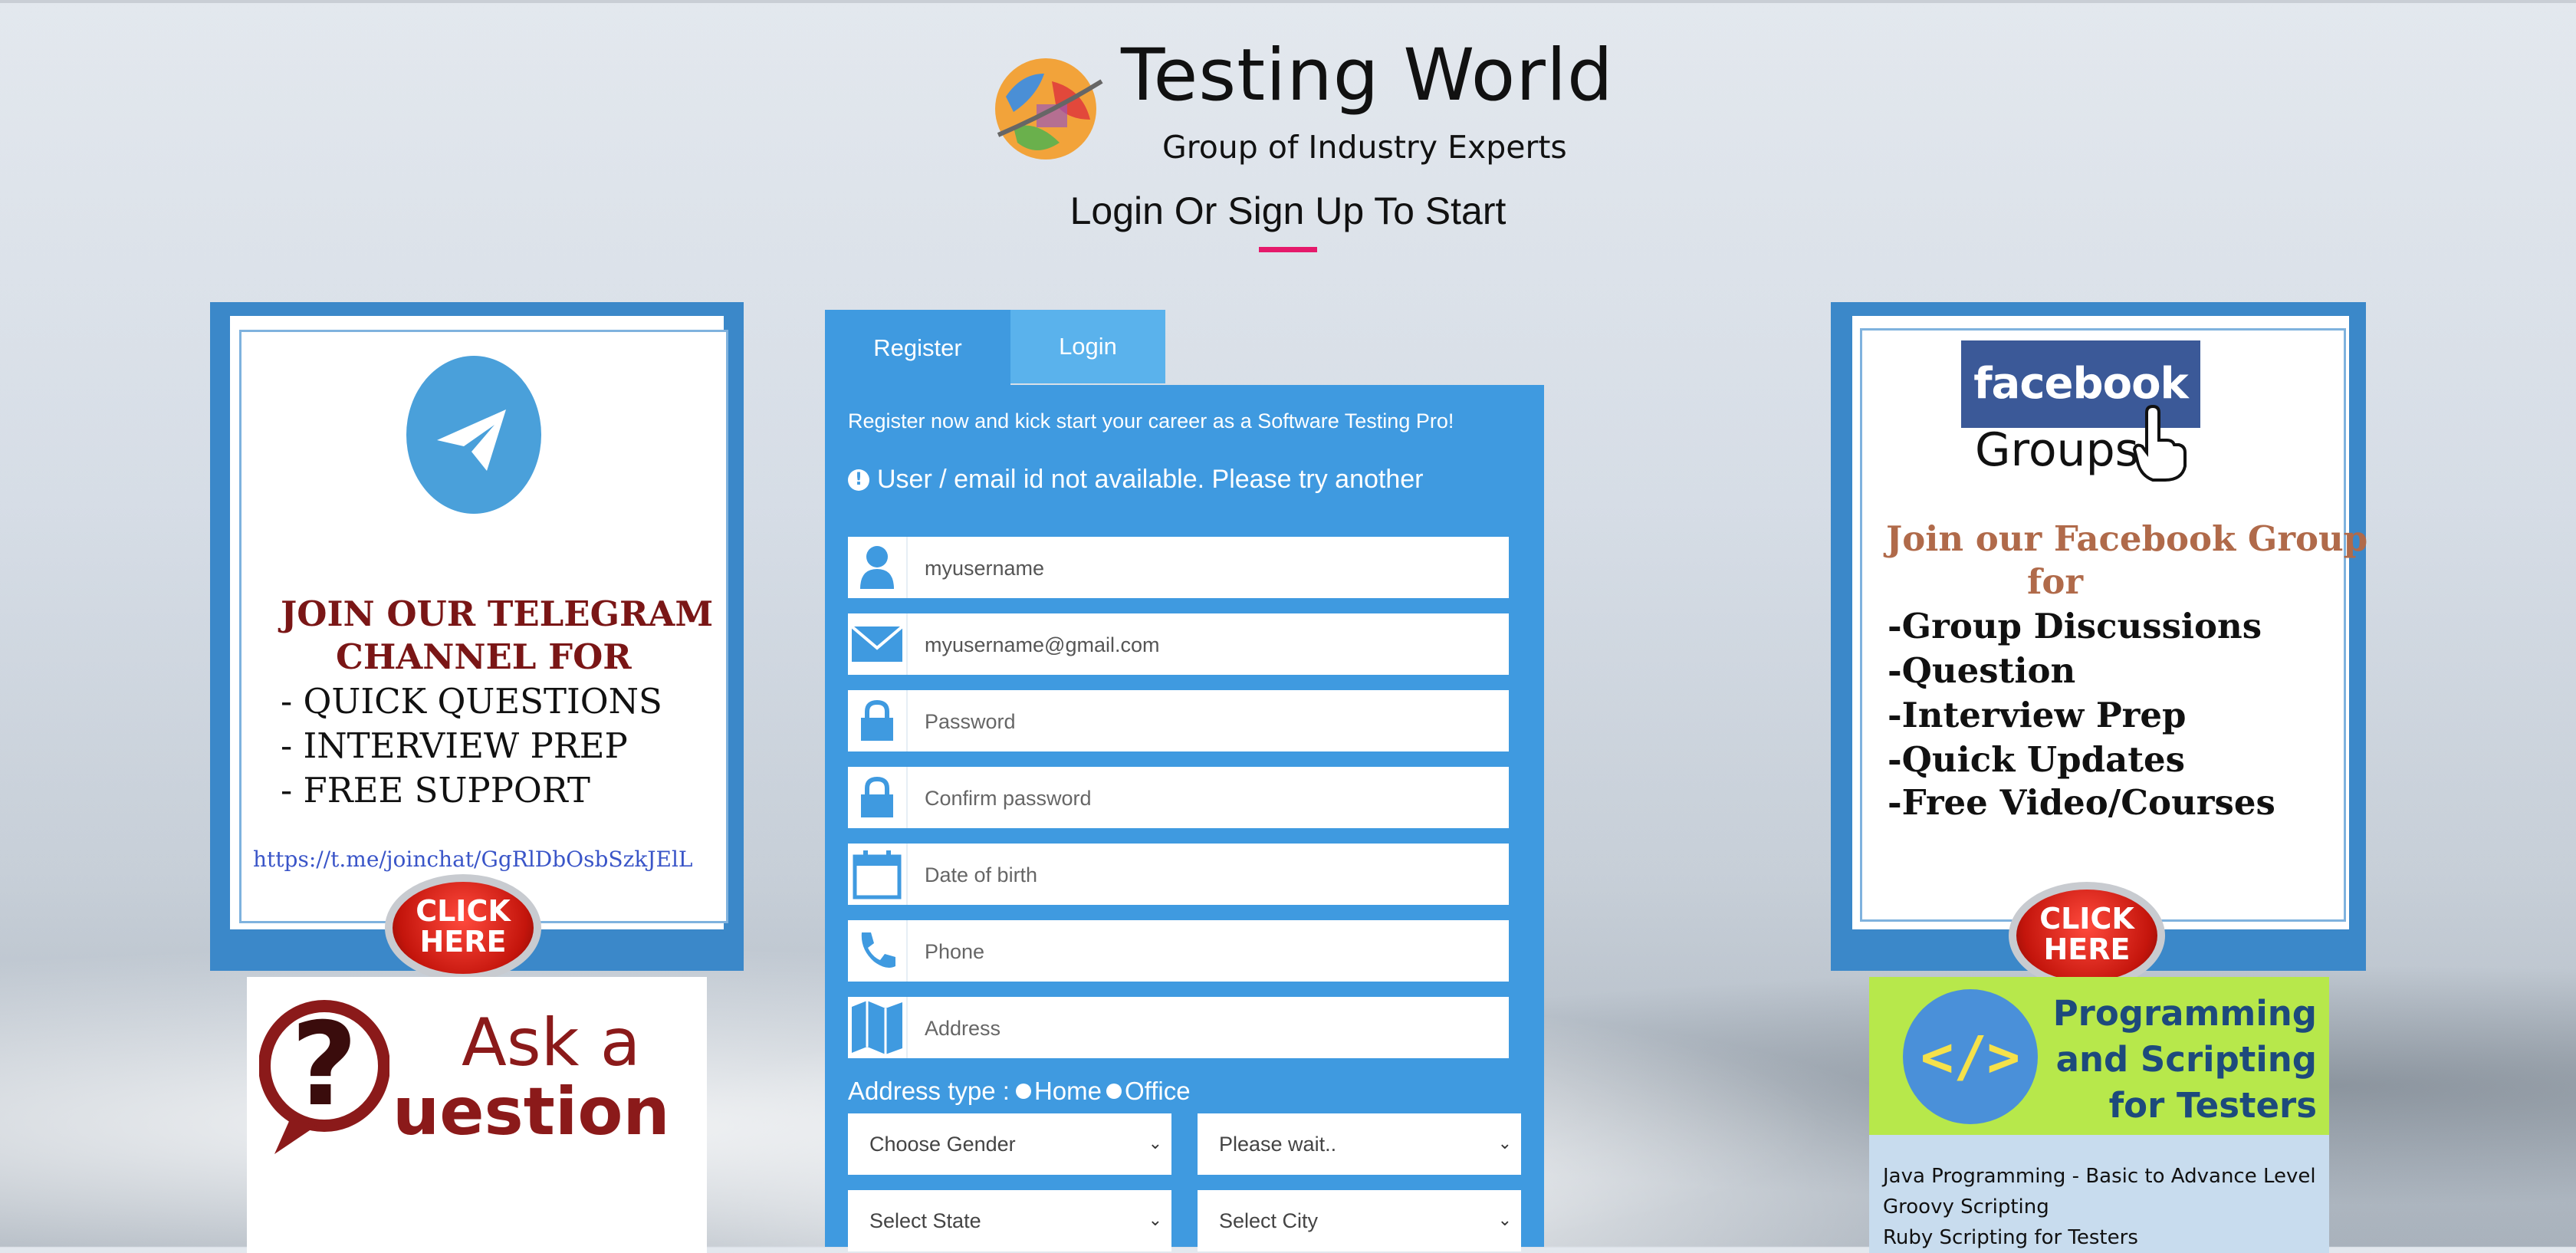 The height and width of the screenshot is (1253, 2576). Describe the element at coordinates (473, 859) in the screenshot. I see `telegram-link: https://t.me/joinchat/GgRlDbOsbSzkJElL` at that location.